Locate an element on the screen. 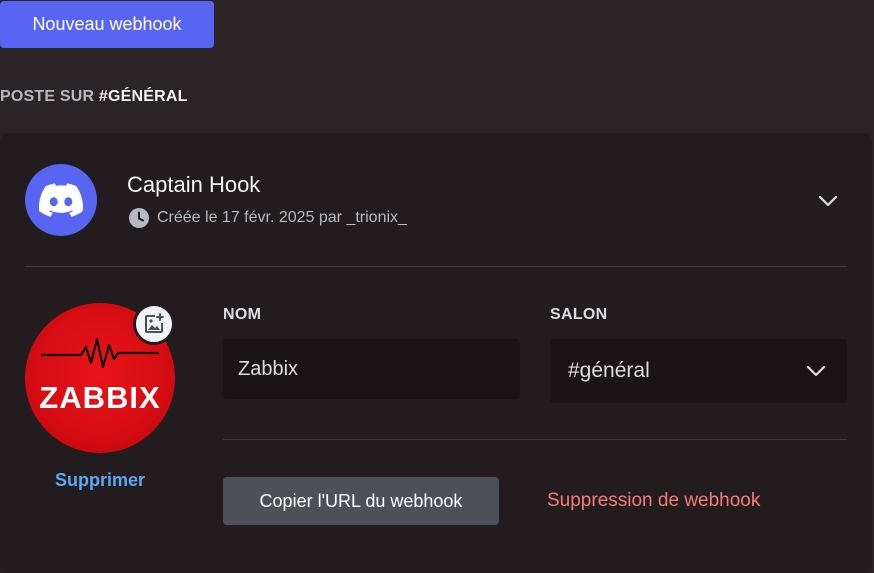 This screenshot has width=874, height=573. name-input is located at coordinates (371, 369).